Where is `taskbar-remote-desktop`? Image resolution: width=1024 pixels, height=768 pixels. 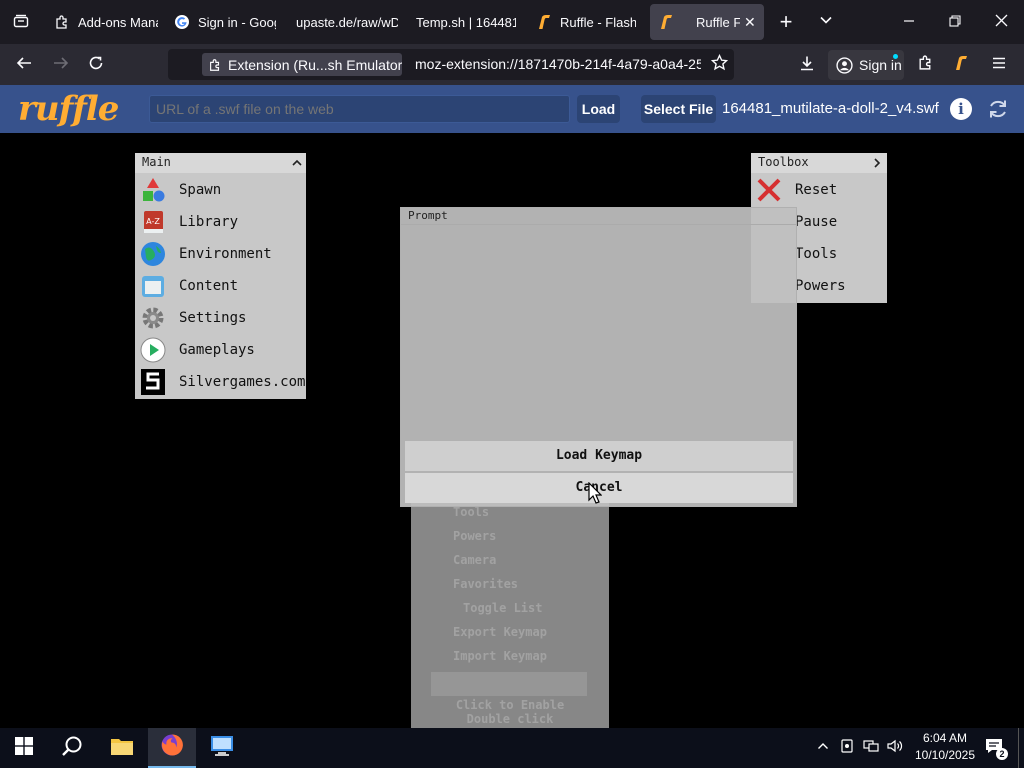 taskbar-remote-desktop is located at coordinates (222, 748).